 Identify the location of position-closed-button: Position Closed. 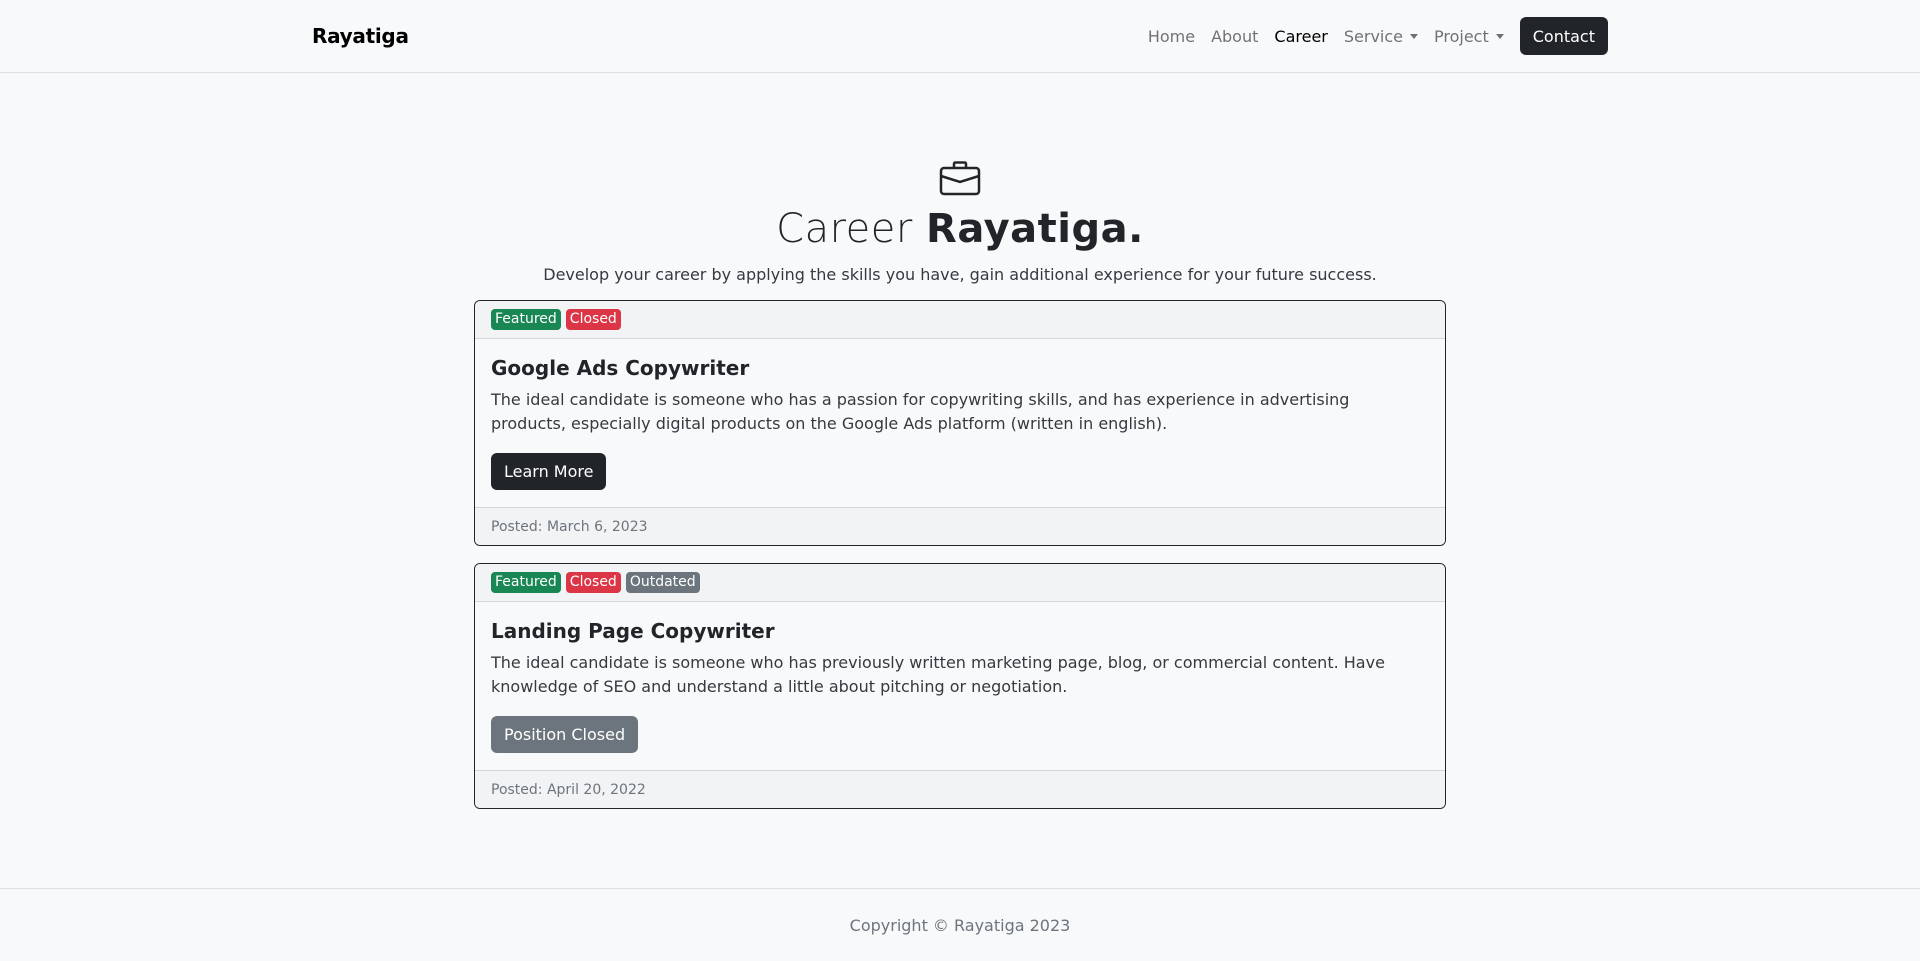
(565, 734).